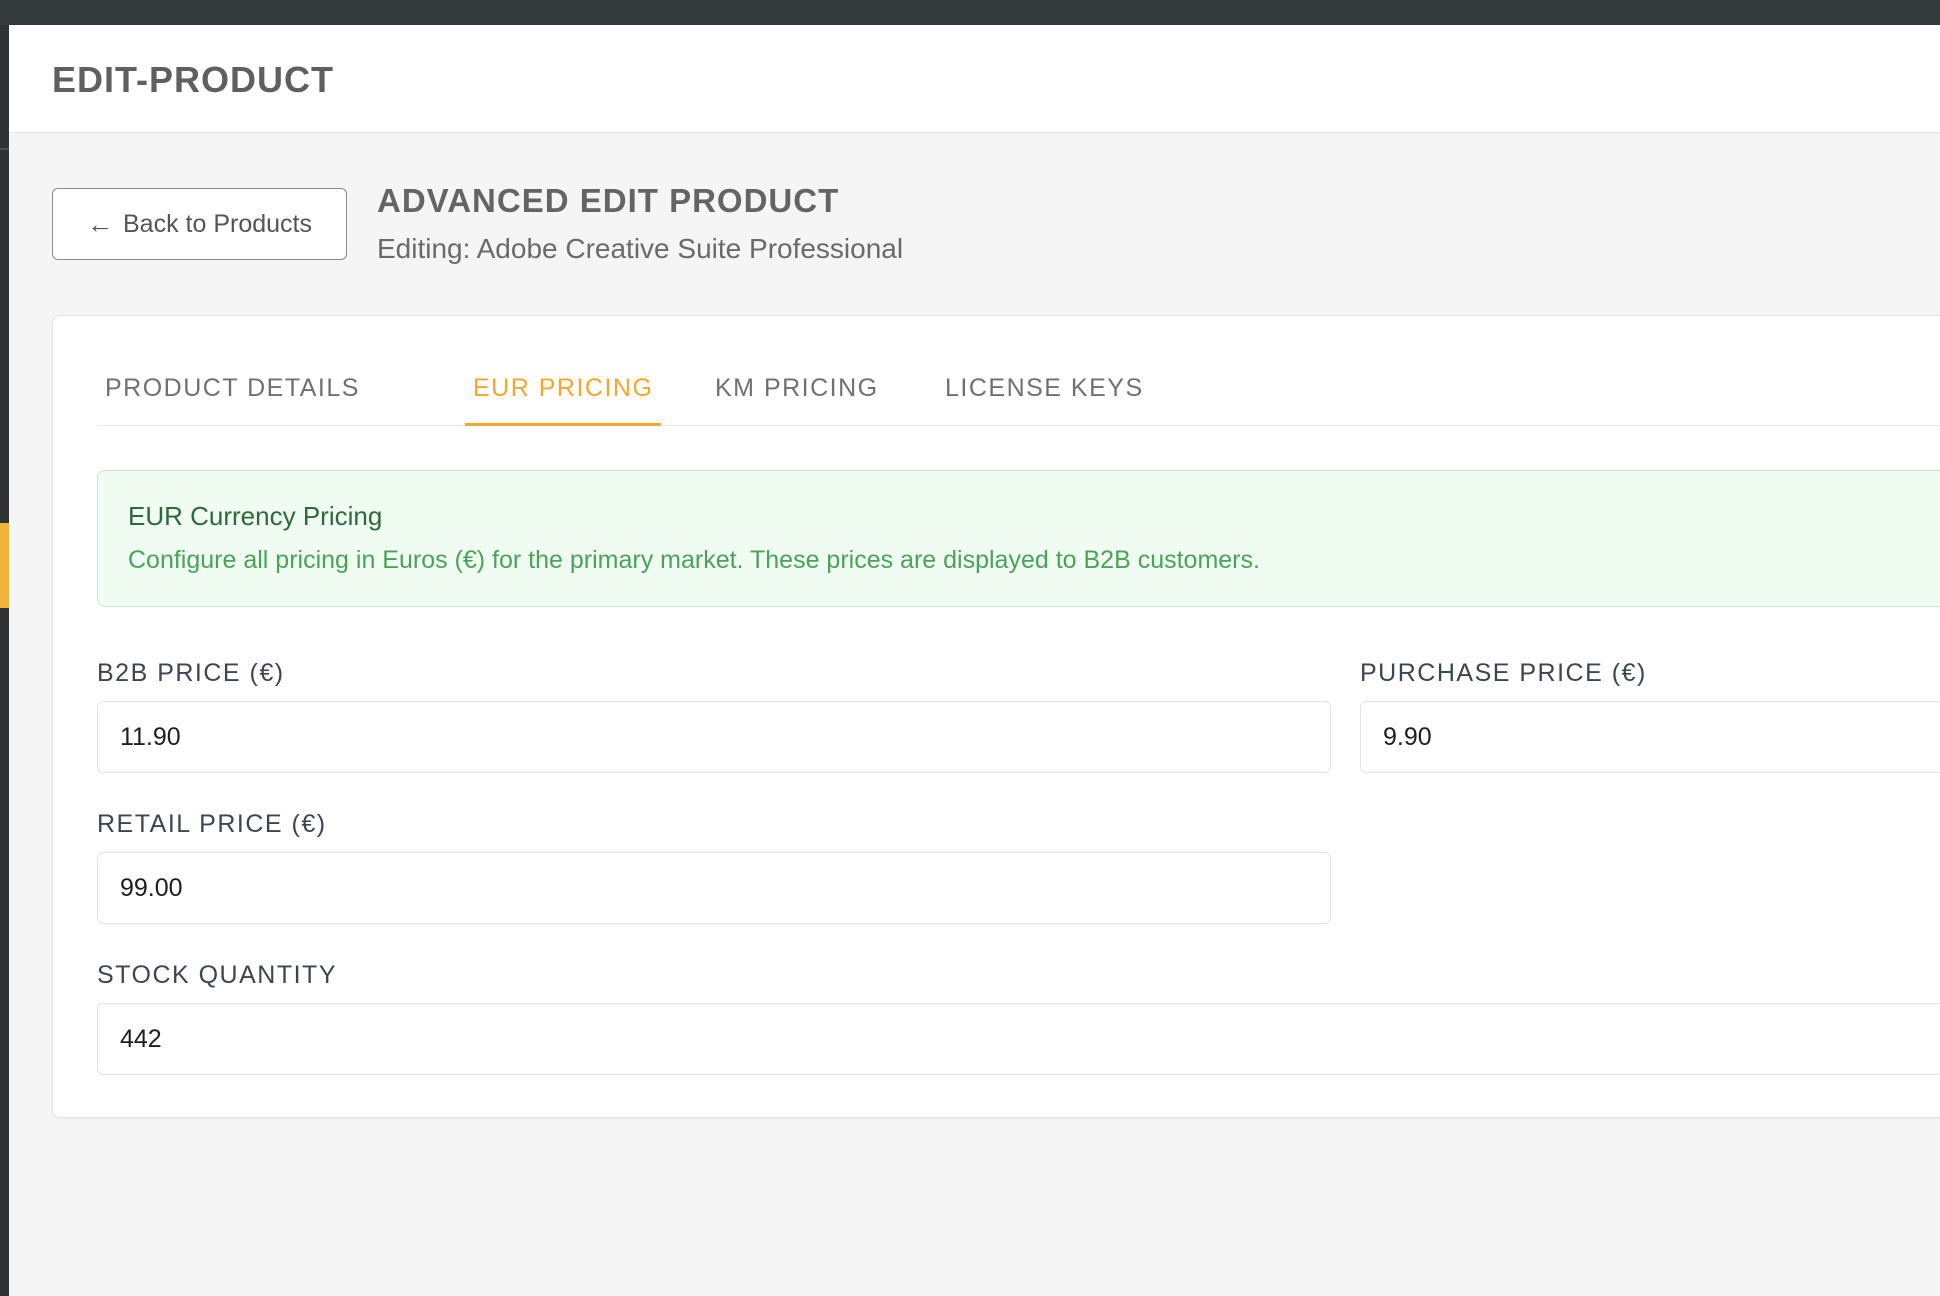 The width and height of the screenshot is (1940, 1296). What do you see at coordinates (970, 12) in the screenshot?
I see `top-bar` at bounding box center [970, 12].